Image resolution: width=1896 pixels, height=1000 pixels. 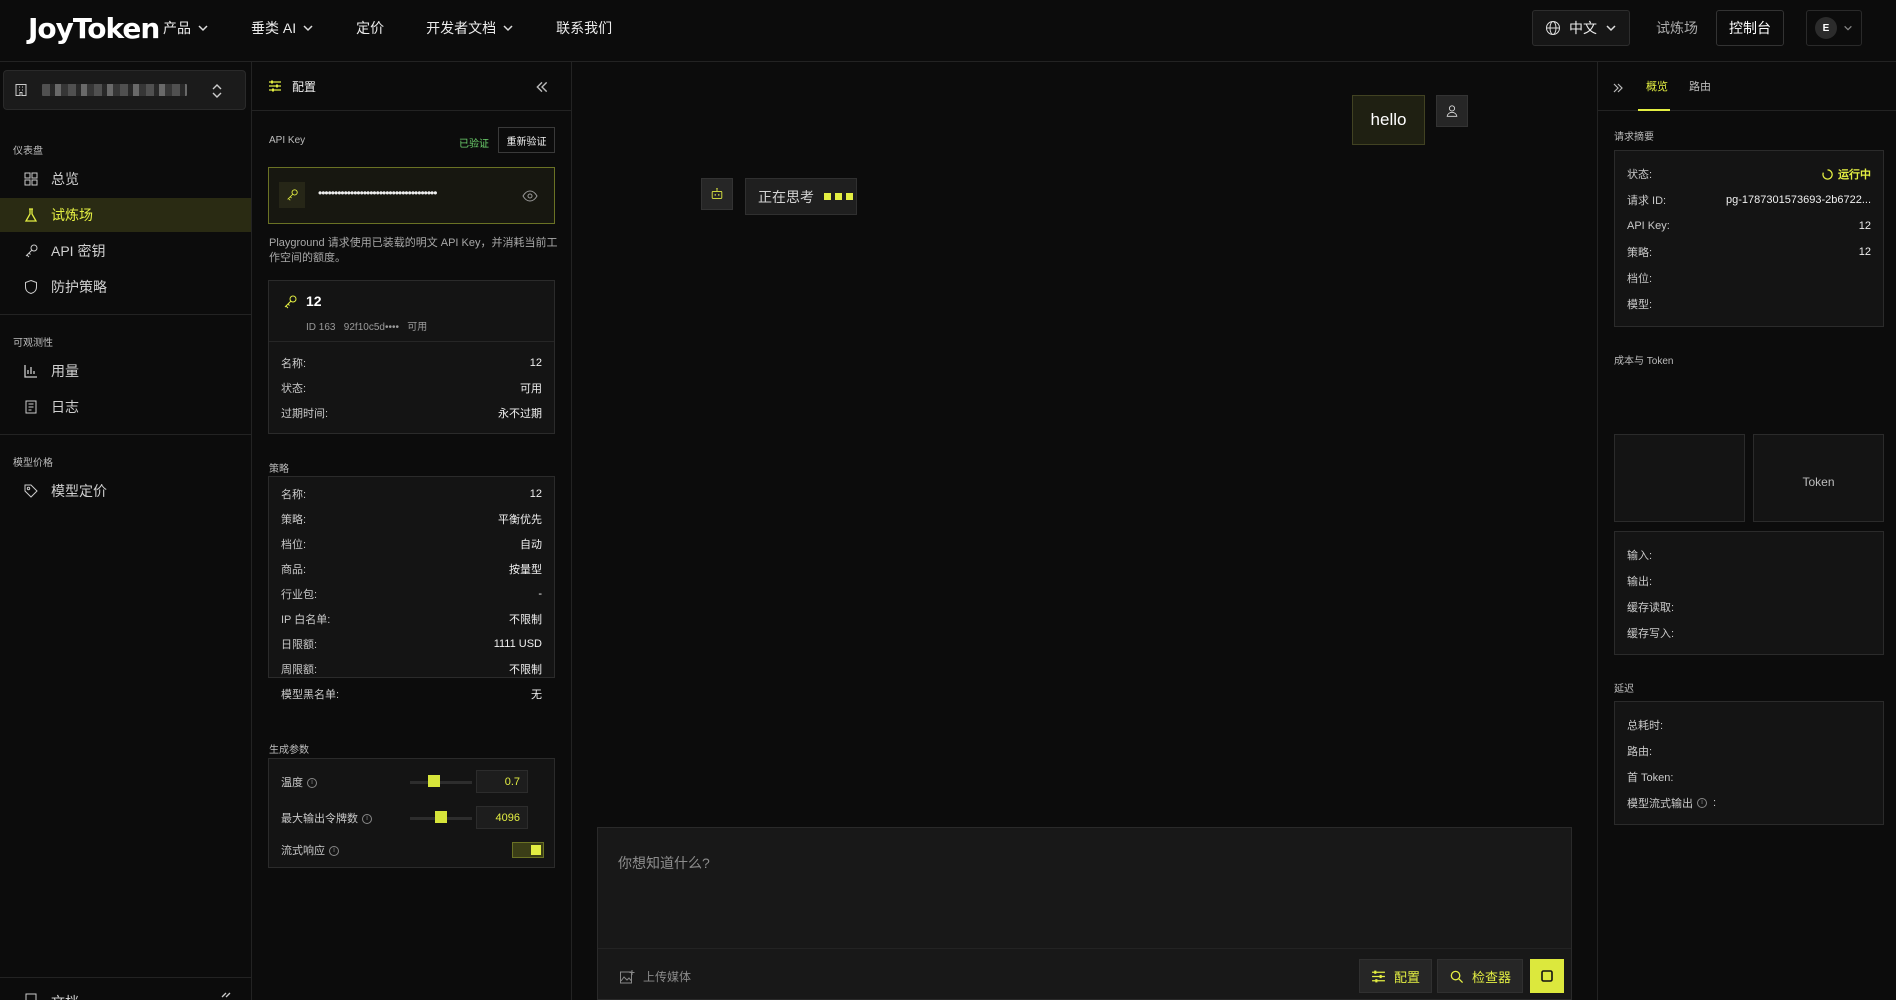 What do you see at coordinates (306, 619) in the screenshot?
I see `row-key: IP 白名单:` at bounding box center [306, 619].